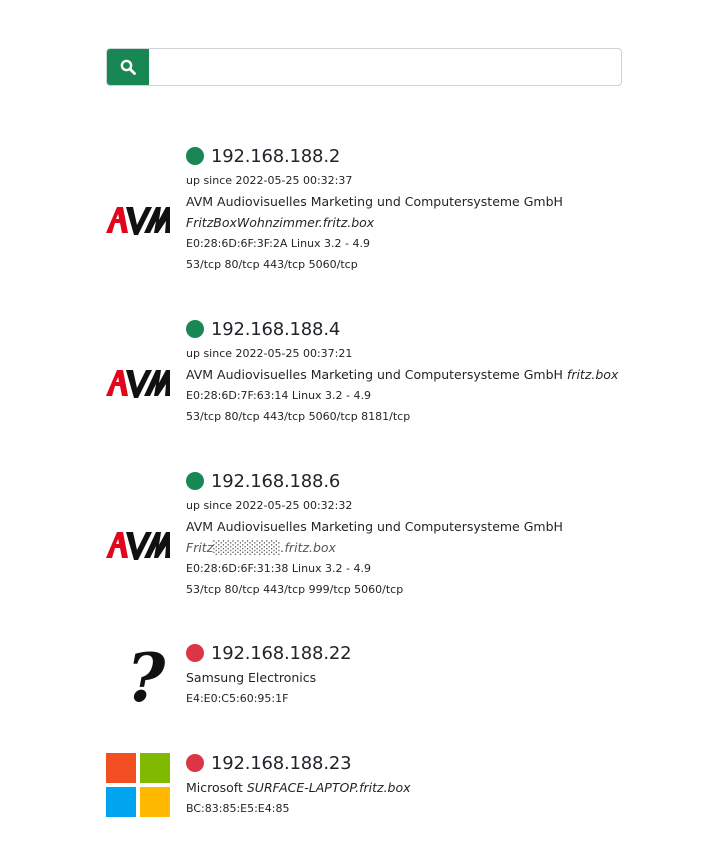 This screenshot has width=728, height=844. I want to click on question-mark-icon: ?, so click(147, 677).